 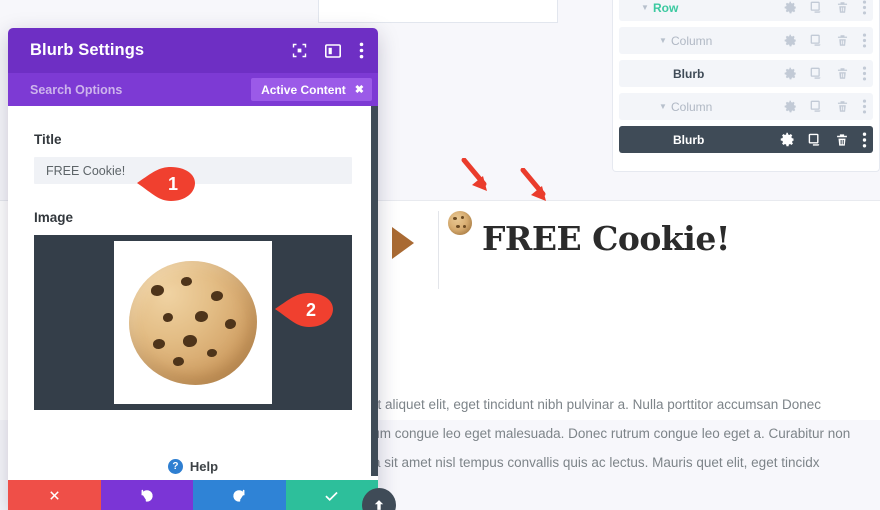 I want to click on image-preview-inner, so click(x=193, y=322).